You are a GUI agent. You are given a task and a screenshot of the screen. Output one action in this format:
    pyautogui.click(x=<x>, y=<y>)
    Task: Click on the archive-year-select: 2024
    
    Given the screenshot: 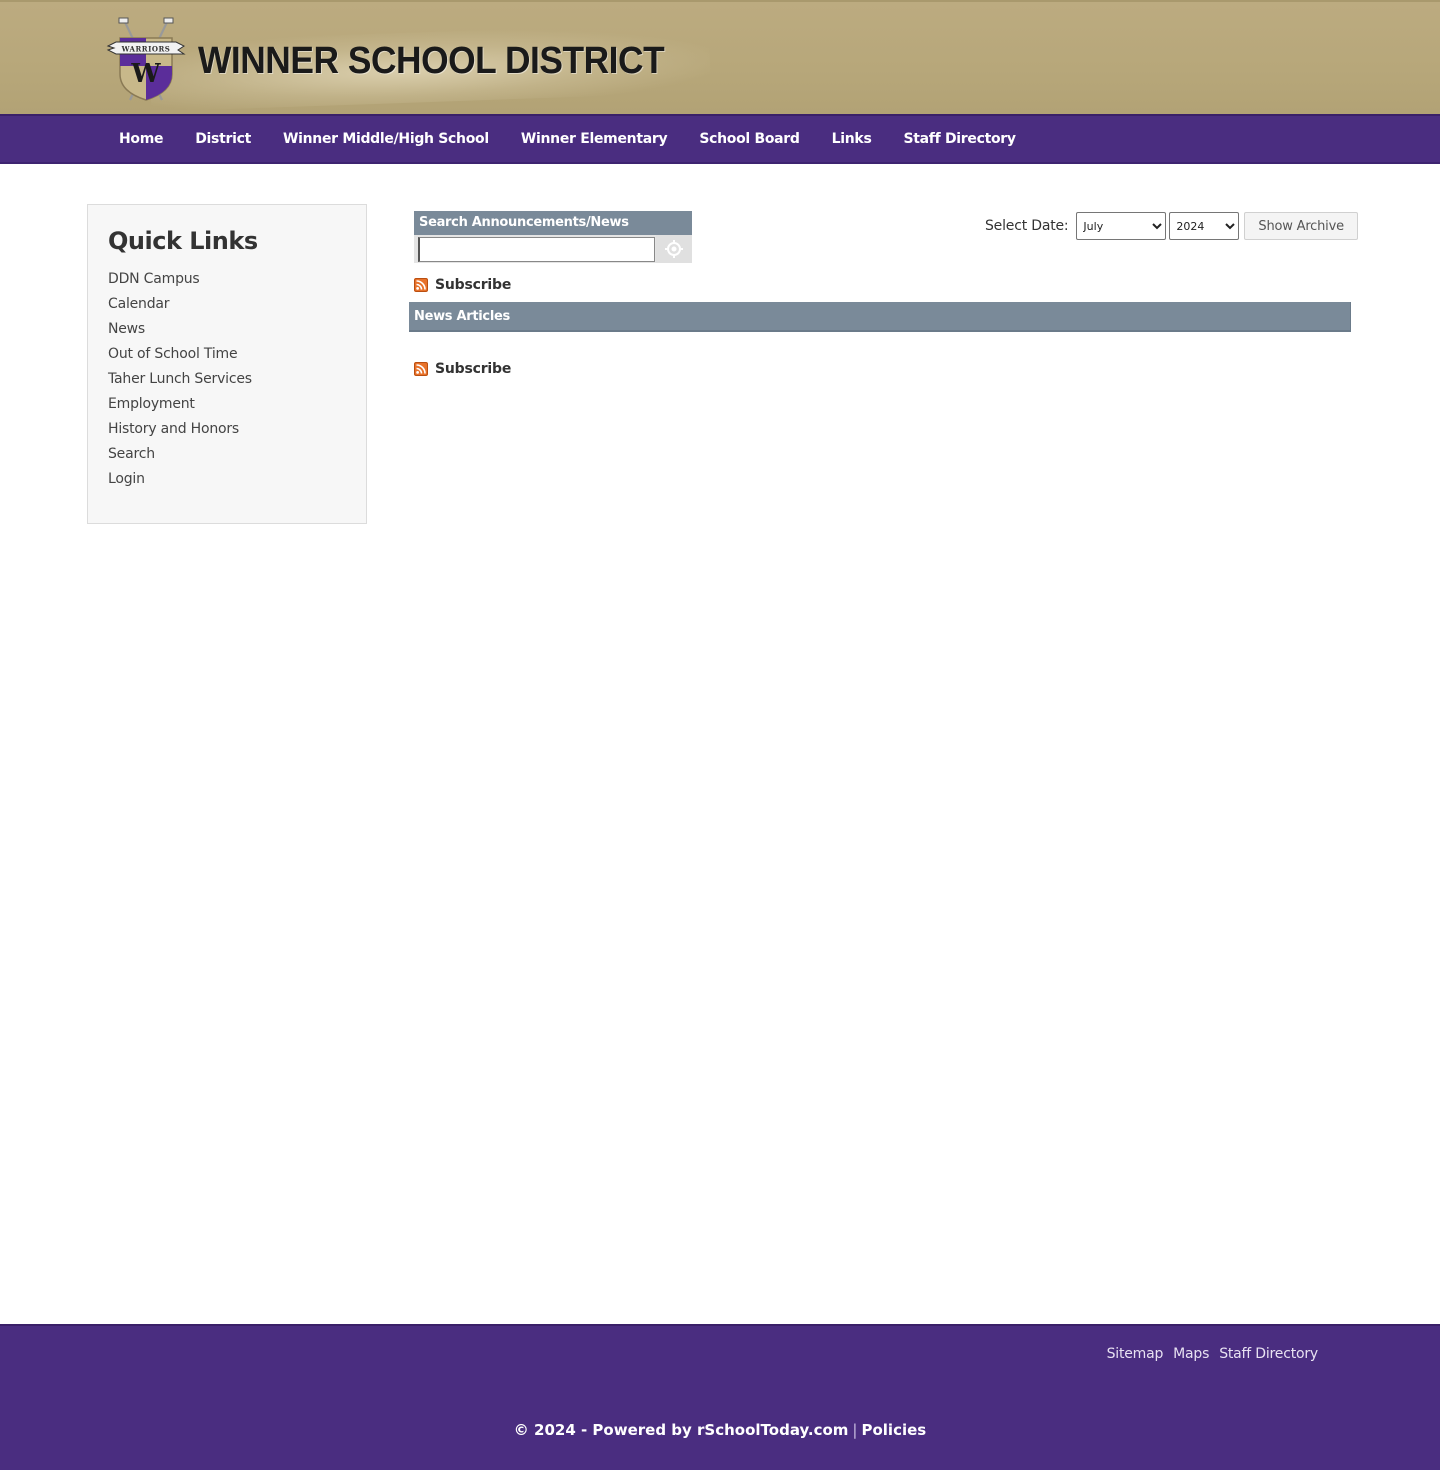 What is the action you would take?
    pyautogui.click(x=1204, y=226)
    